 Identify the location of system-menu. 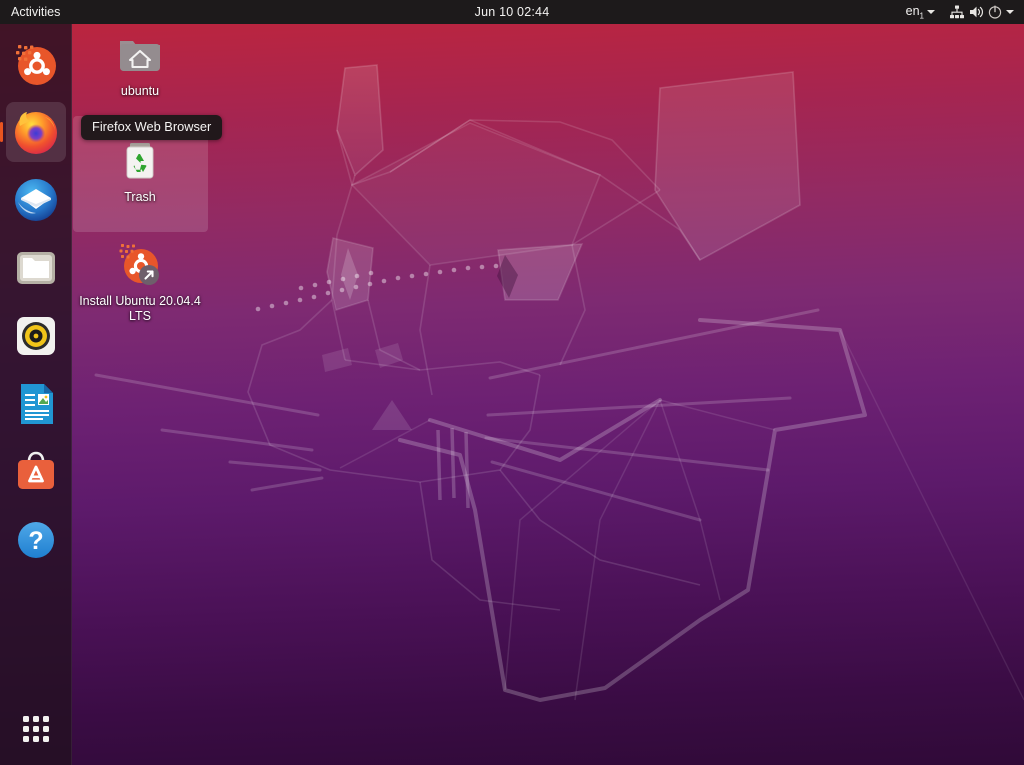
(981, 12).